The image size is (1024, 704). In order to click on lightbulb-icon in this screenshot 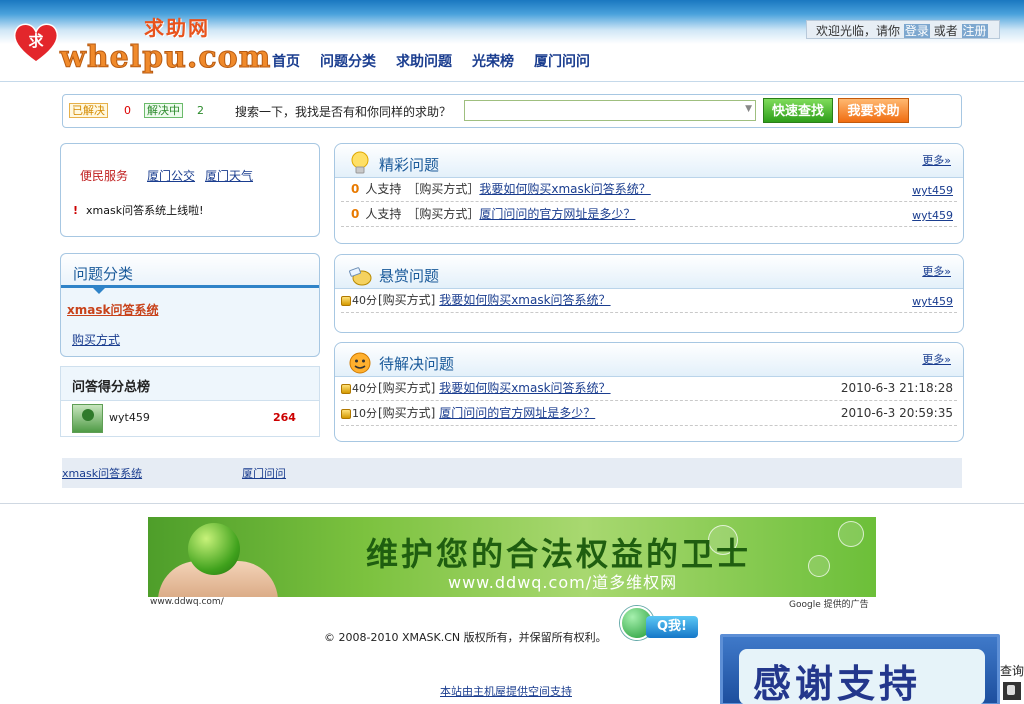, I will do `click(360, 162)`.